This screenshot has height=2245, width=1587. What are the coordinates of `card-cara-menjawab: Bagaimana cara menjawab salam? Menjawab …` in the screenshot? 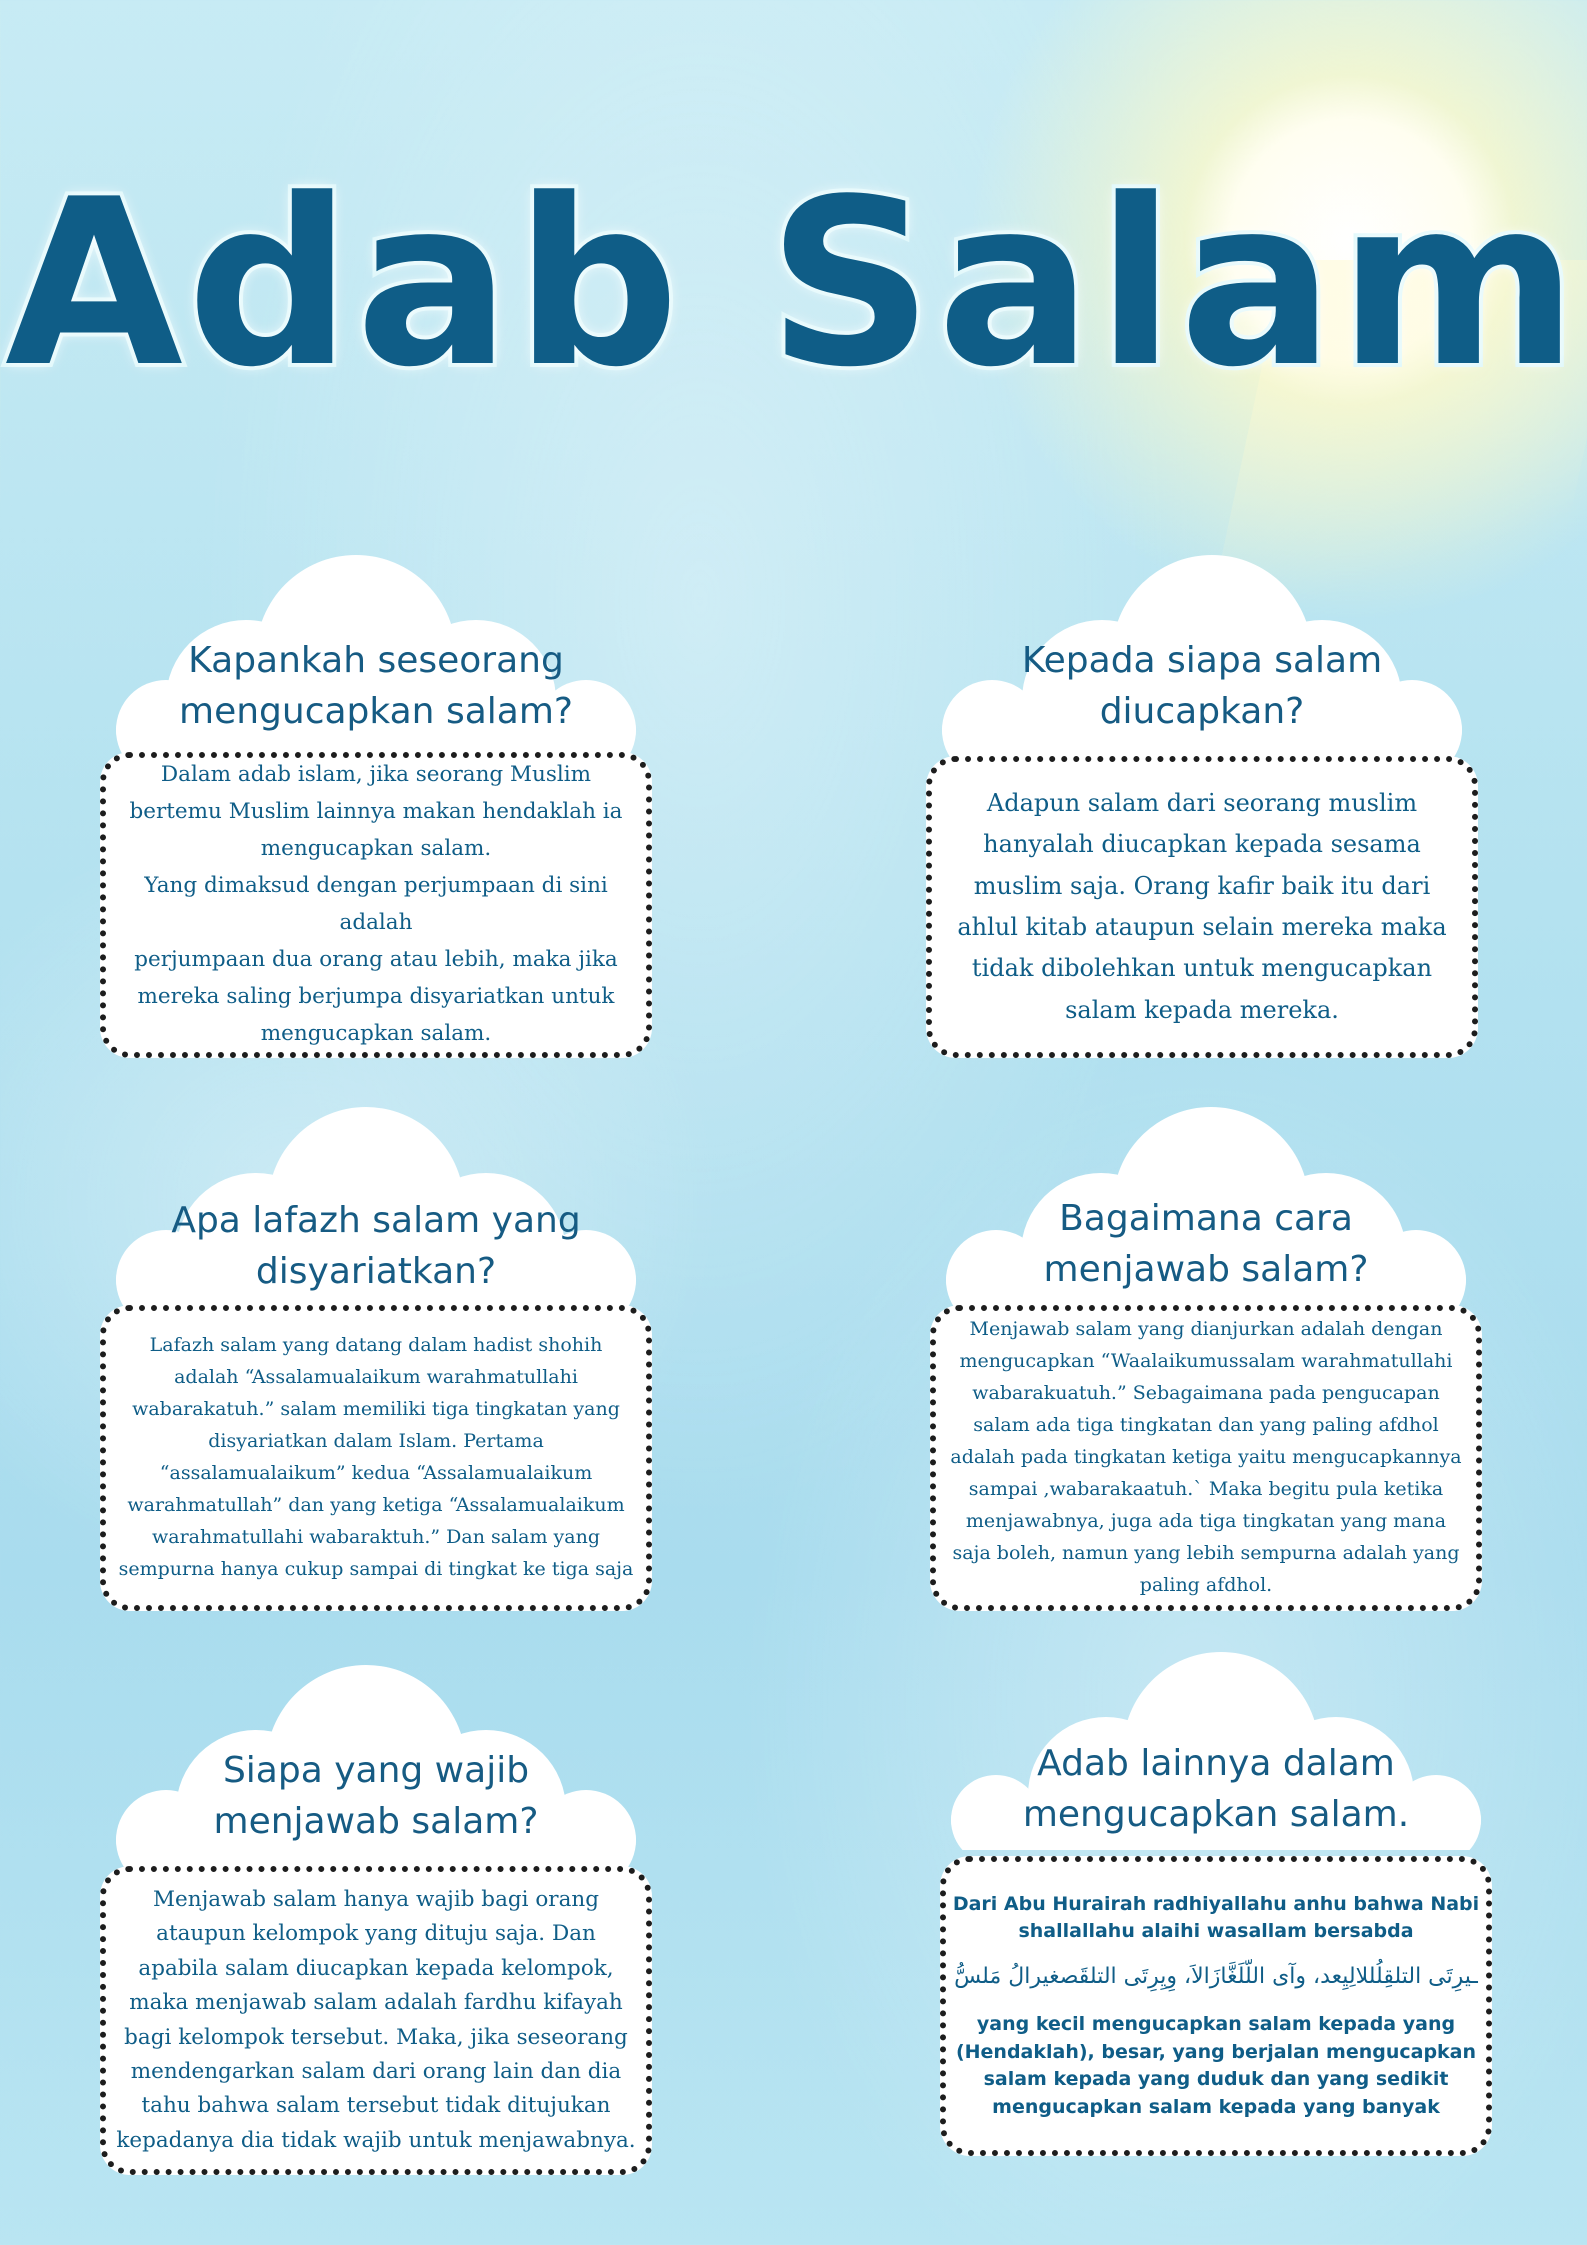 It's located at (1206, 1358).